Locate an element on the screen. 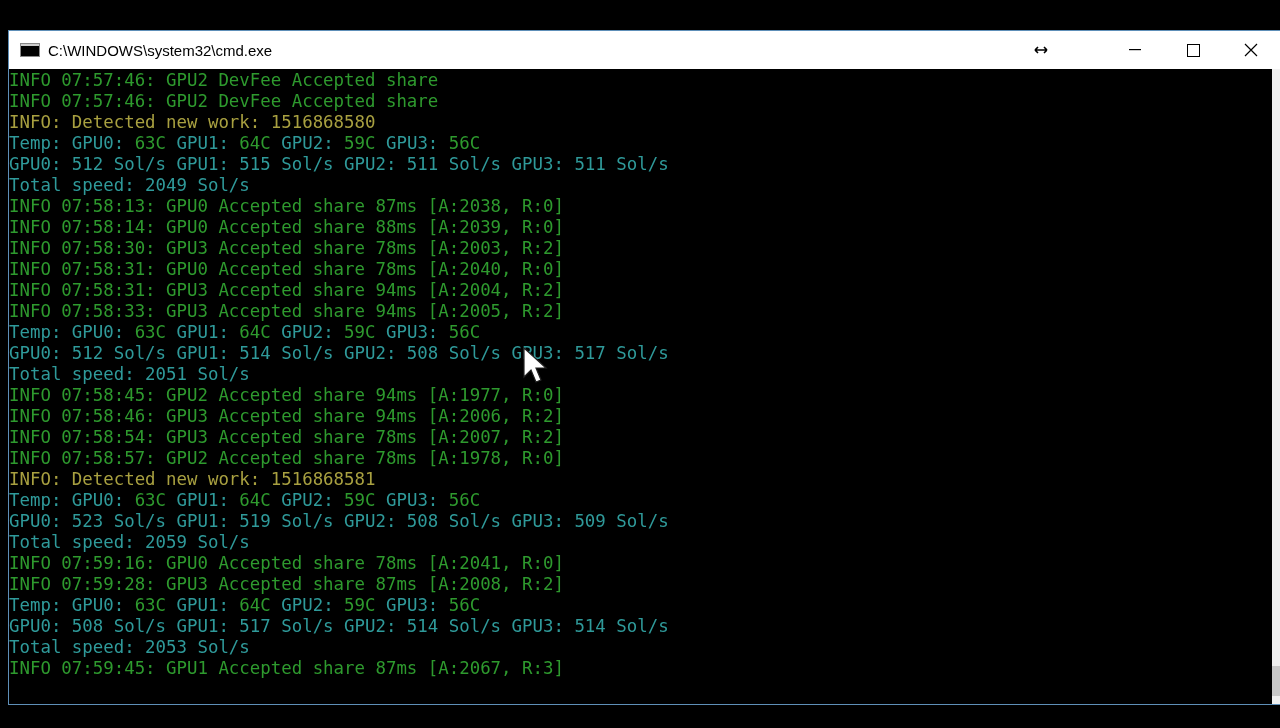  console-line: INFO 07:59:45: GPU1 Accepted share 87ms [A:2067, R:3] is located at coordinates (286, 668).